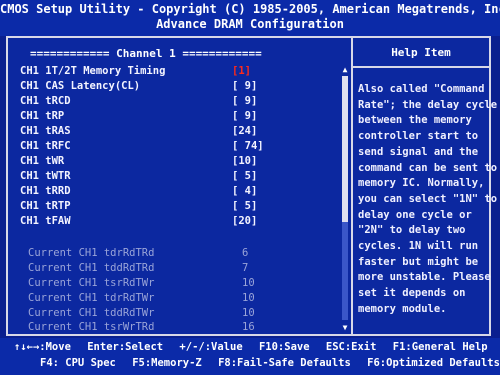 This screenshot has width=500, height=375. What do you see at coordinates (245, 253) in the screenshot?
I see `current-value: 6` at bounding box center [245, 253].